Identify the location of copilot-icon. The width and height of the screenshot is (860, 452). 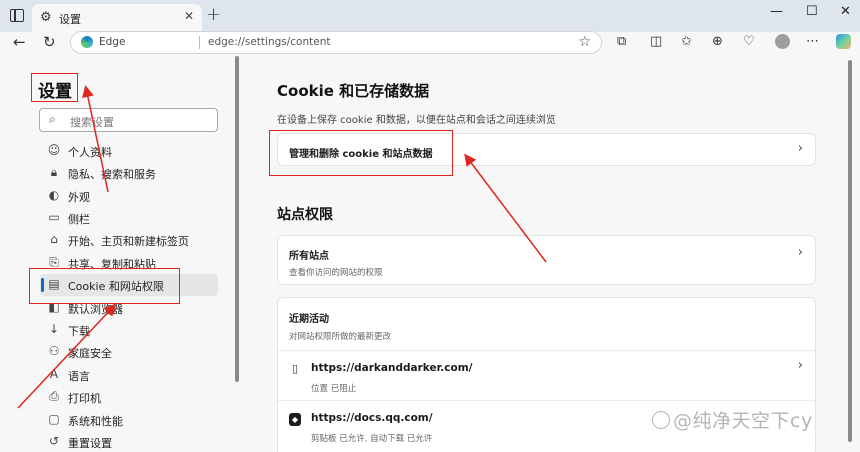
(843, 41).